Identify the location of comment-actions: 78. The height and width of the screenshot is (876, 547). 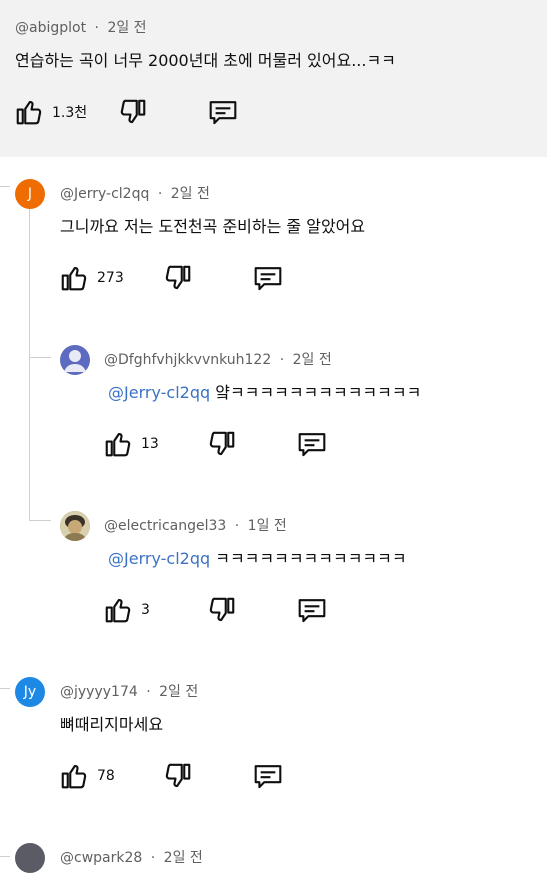
(170, 776).